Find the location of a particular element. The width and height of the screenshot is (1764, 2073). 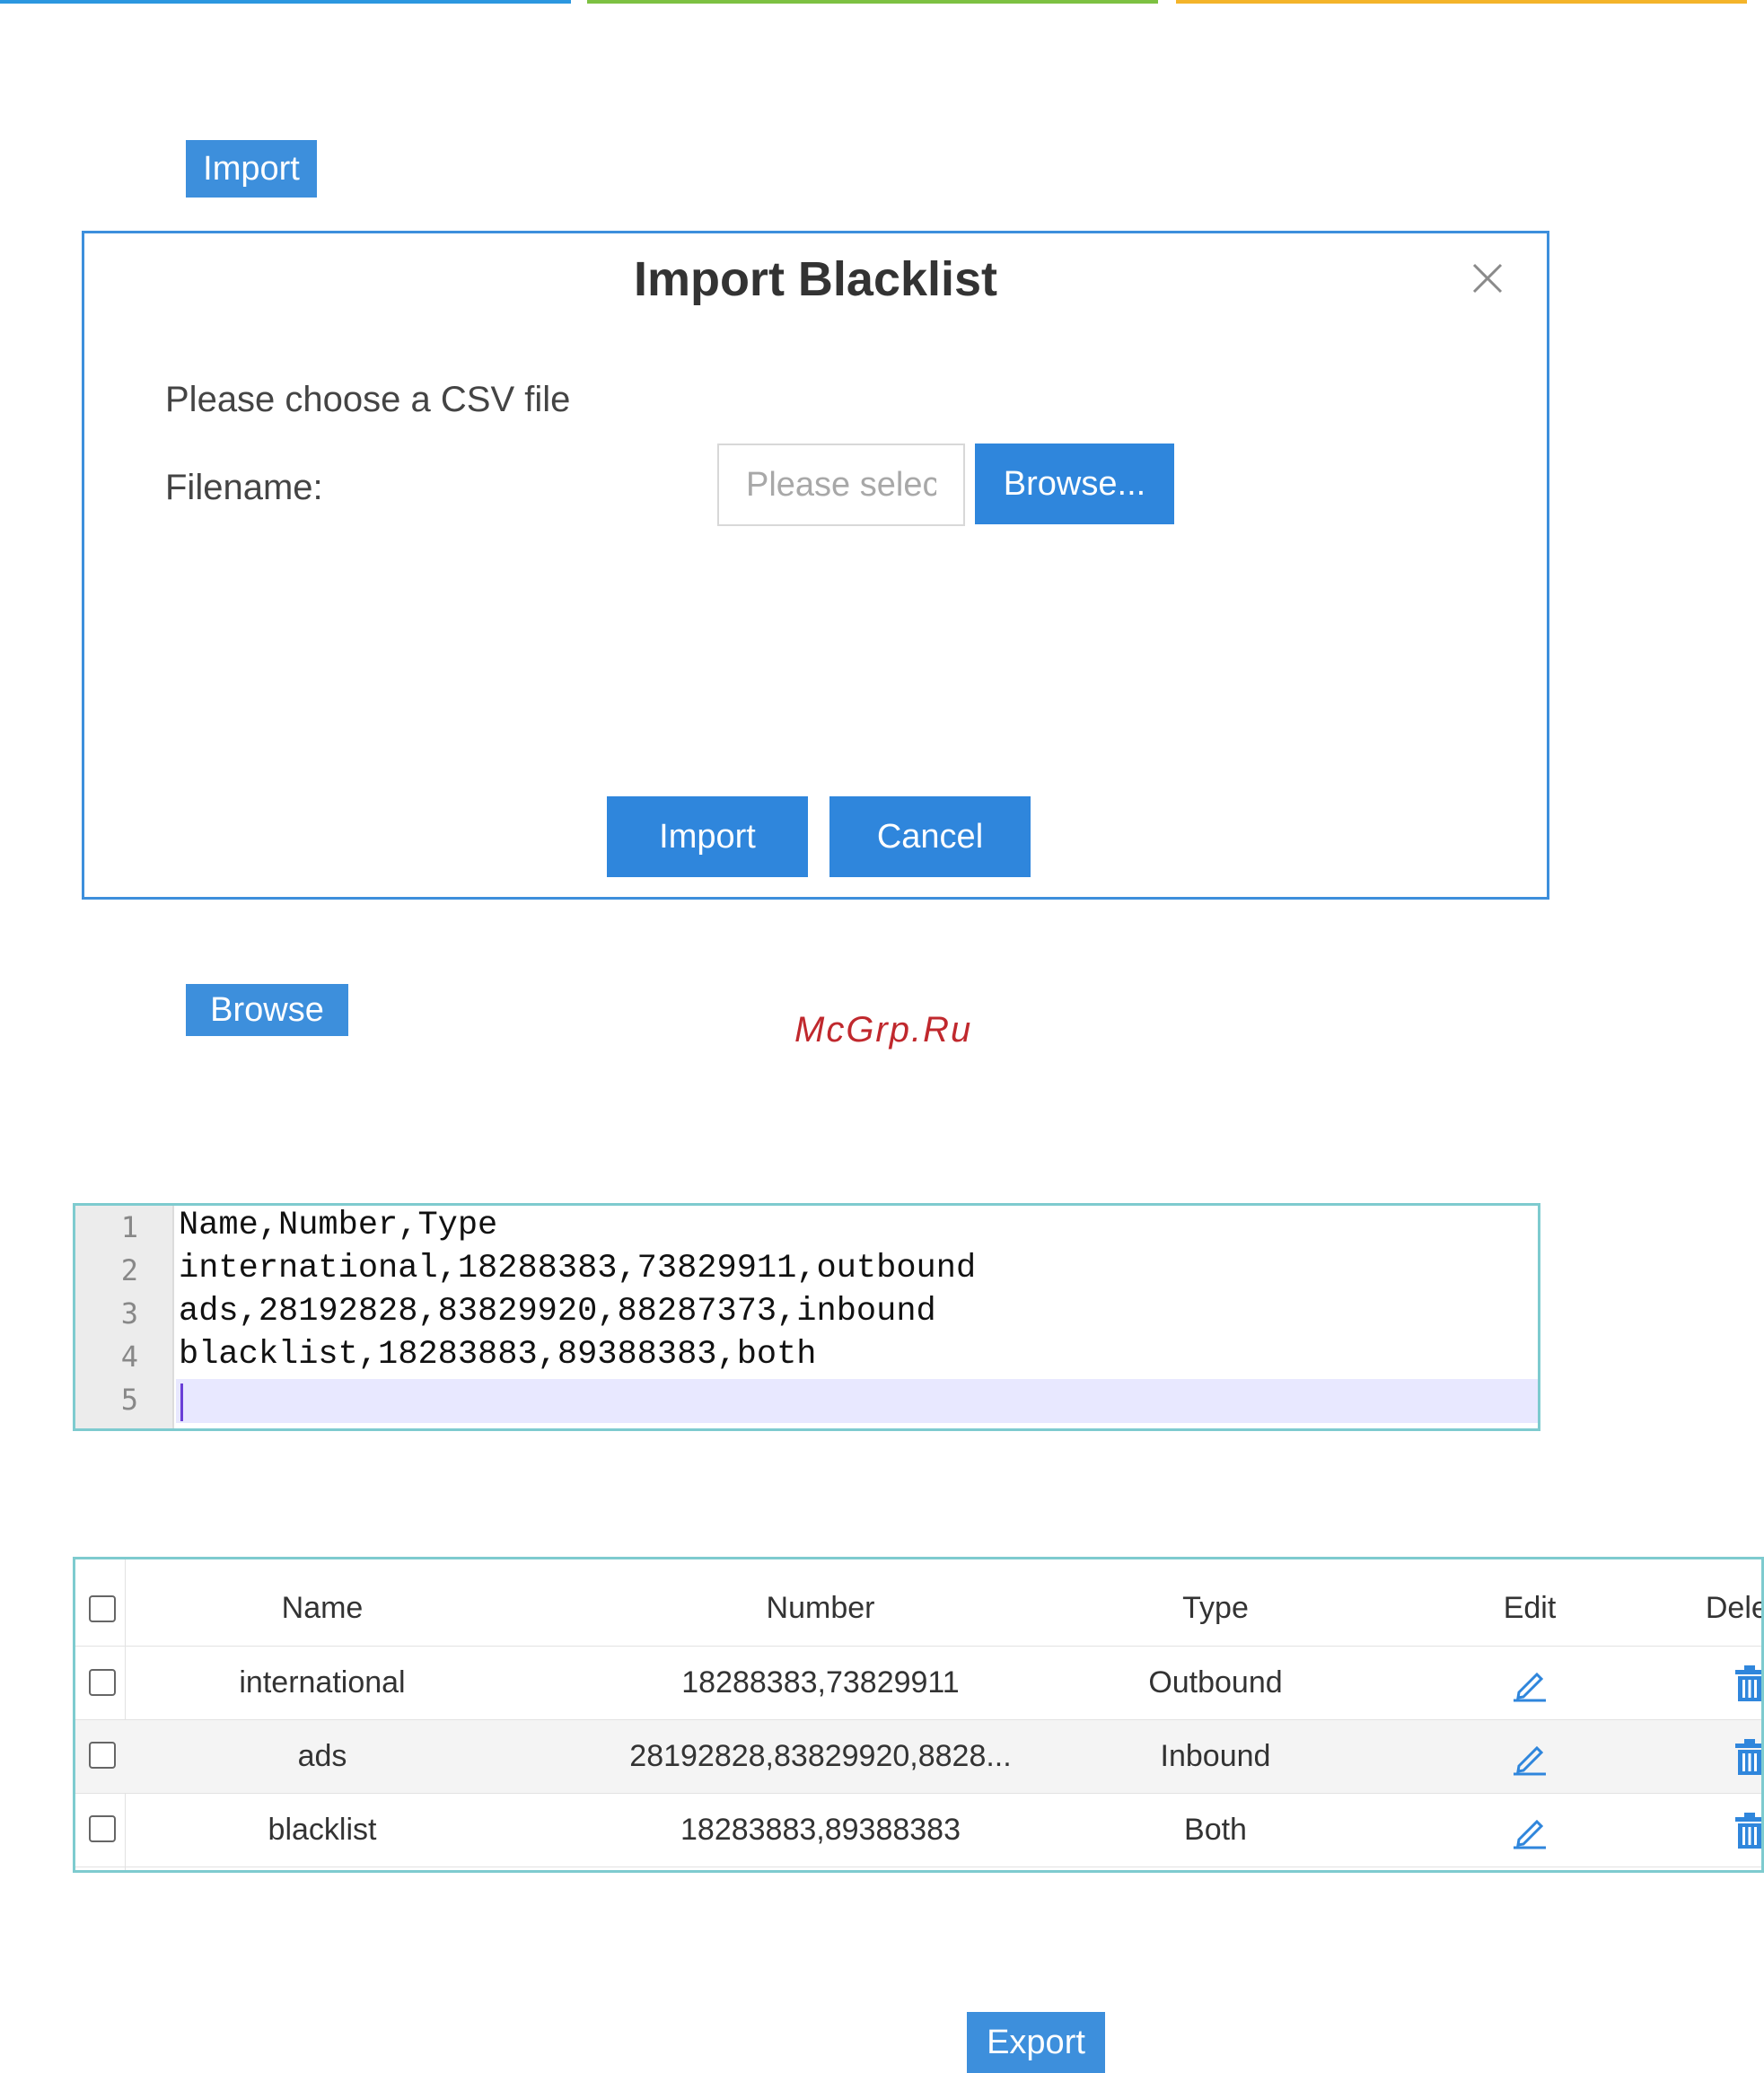

dialog-import-button: Import is located at coordinates (708, 836).